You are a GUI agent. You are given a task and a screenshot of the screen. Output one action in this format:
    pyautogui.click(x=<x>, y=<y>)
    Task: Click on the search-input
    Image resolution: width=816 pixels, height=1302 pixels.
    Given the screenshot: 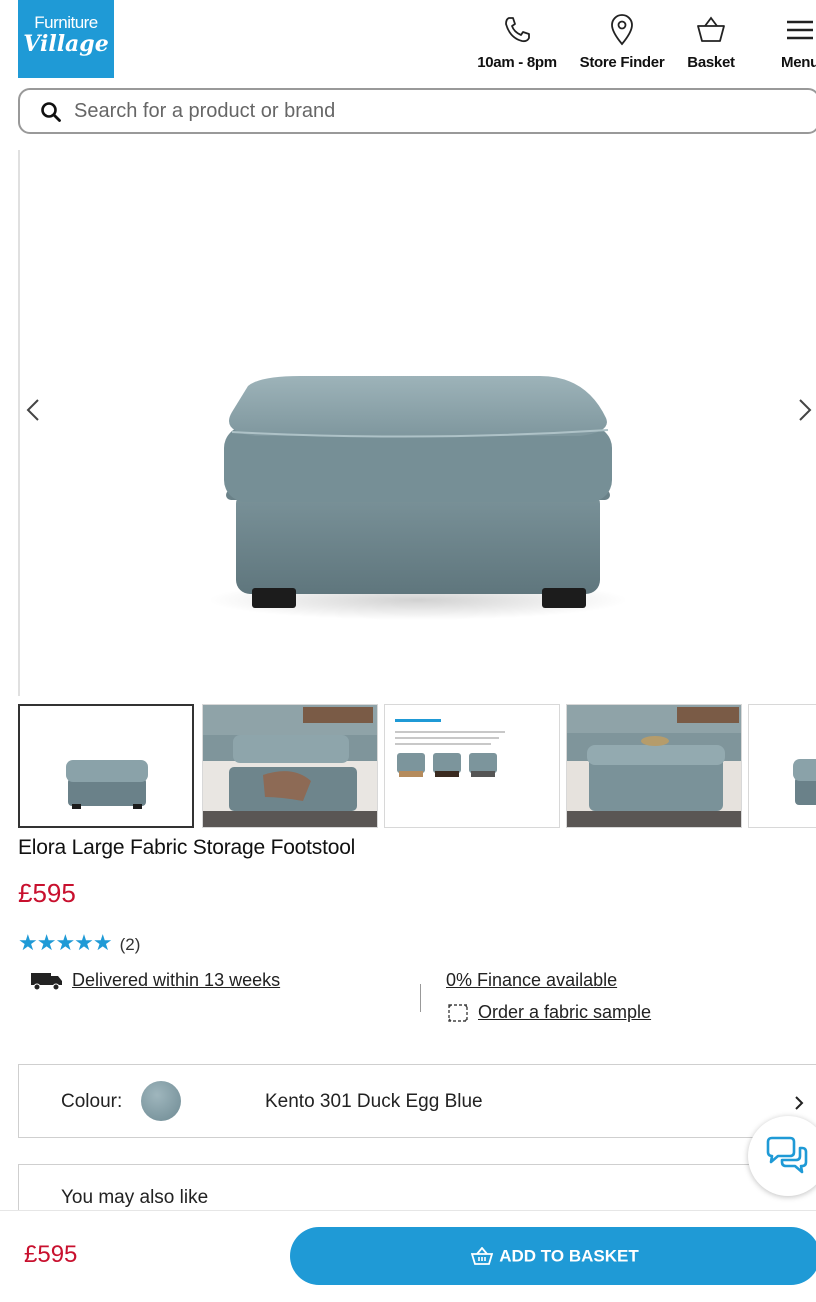 What is the action you would take?
    pyautogui.click(x=424, y=111)
    